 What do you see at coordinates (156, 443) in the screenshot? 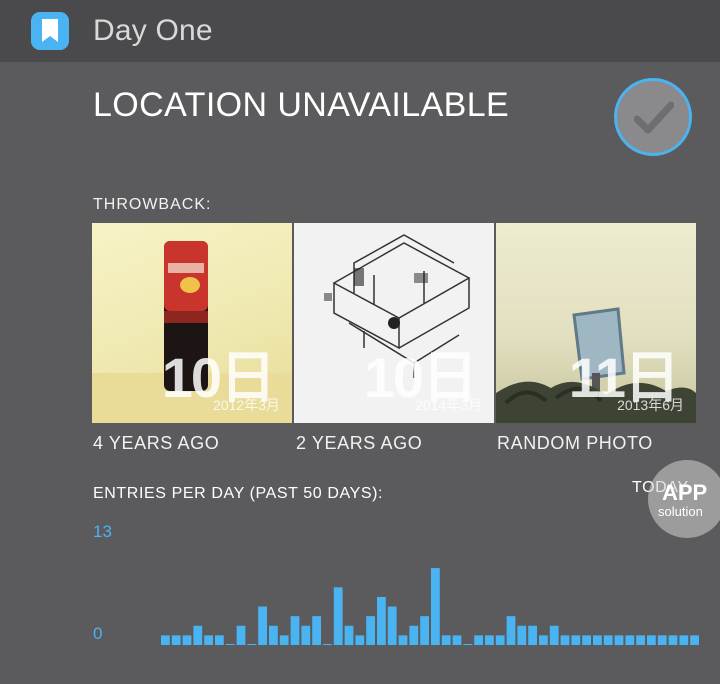
I see `throwback-caption-1: 4 YEARS AGO` at bounding box center [156, 443].